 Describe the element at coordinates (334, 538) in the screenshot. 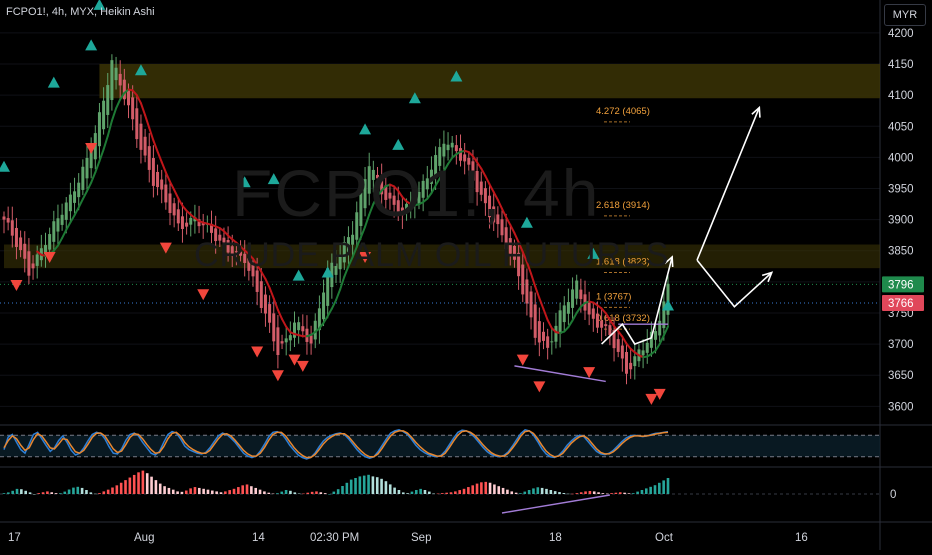

I see `time-axis-label: 02:30 PM` at that location.